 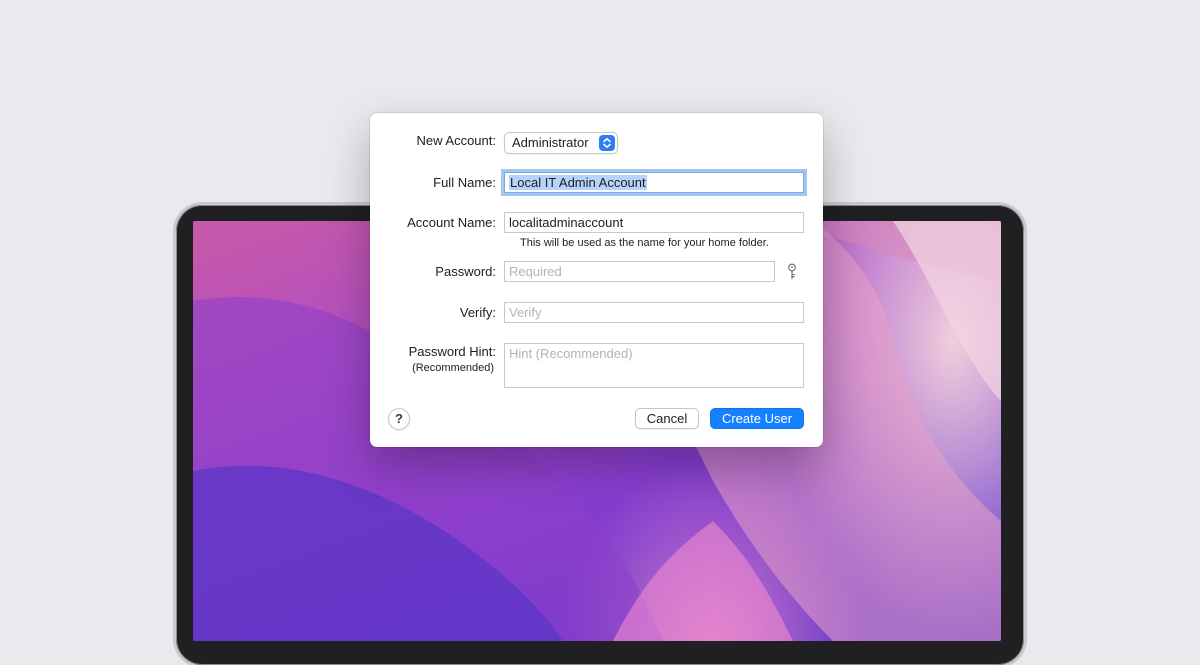 I want to click on cancel-button: Cancel, so click(x=667, y=418).